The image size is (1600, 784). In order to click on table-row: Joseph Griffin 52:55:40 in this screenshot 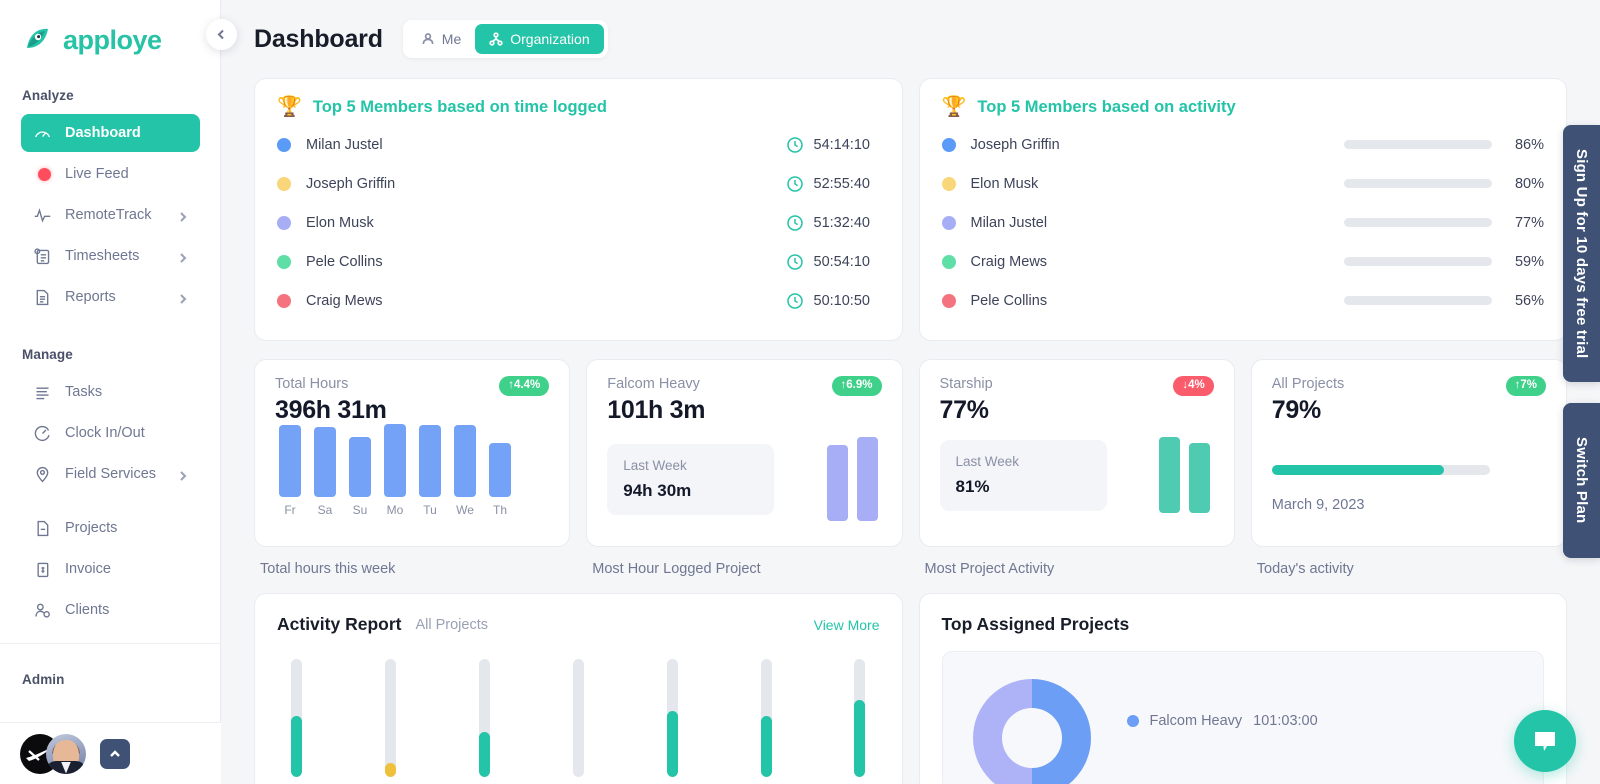, I will do `click(578, 183)`.